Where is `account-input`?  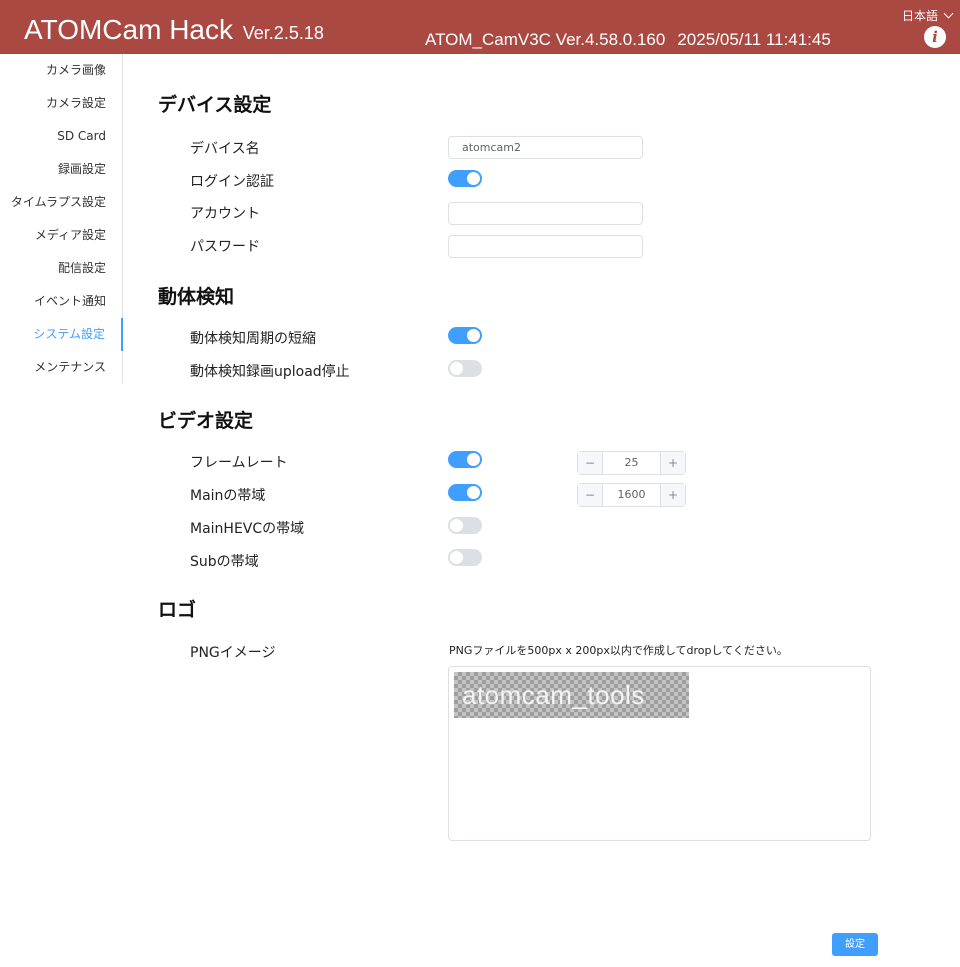 account-input is located at coordinates (545, 213).